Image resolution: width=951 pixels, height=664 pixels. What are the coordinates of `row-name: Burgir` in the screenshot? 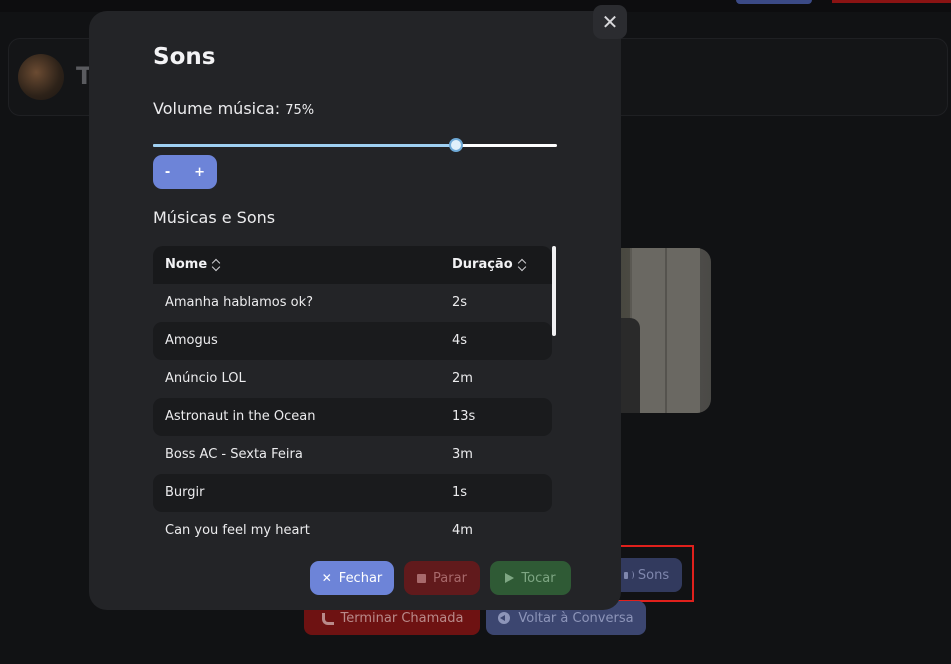 It's located at (185, 492).